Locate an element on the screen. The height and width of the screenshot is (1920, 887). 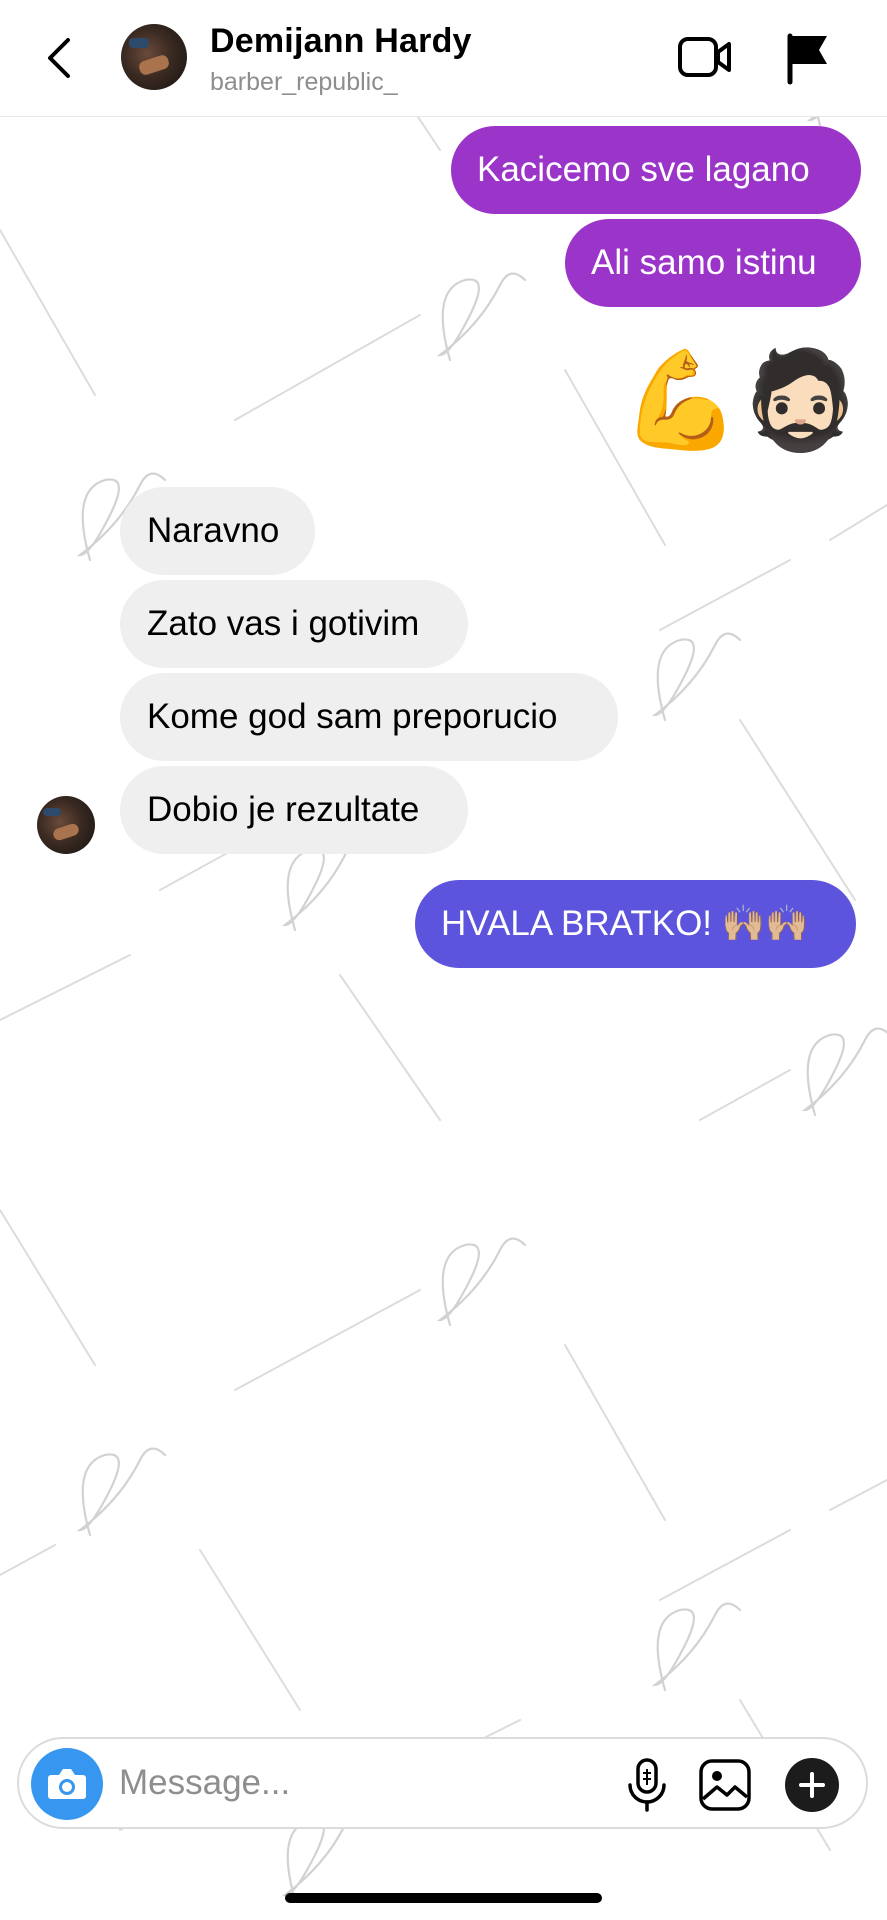
contact-avatar is located at coordinates (154, 57).